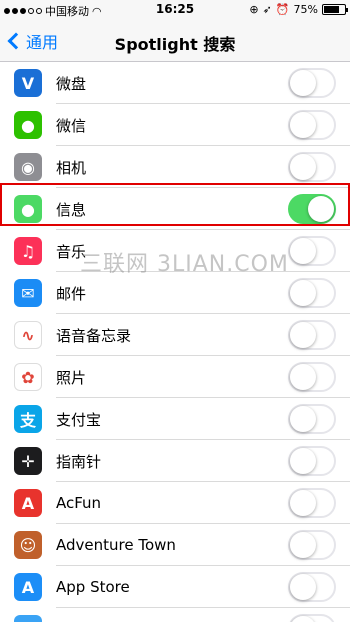 Image resolution: width=350 pixels, height=622 pixels. What do you see at coordinates (71, 251) in the screenshot?
I see `list-item-label: 音乐` at bounding box center [71, 251].